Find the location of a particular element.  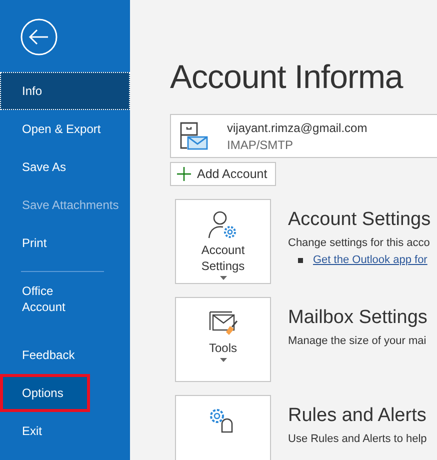

section-description: Use Rules and Alerts to help is located at coordinates (357, 439).